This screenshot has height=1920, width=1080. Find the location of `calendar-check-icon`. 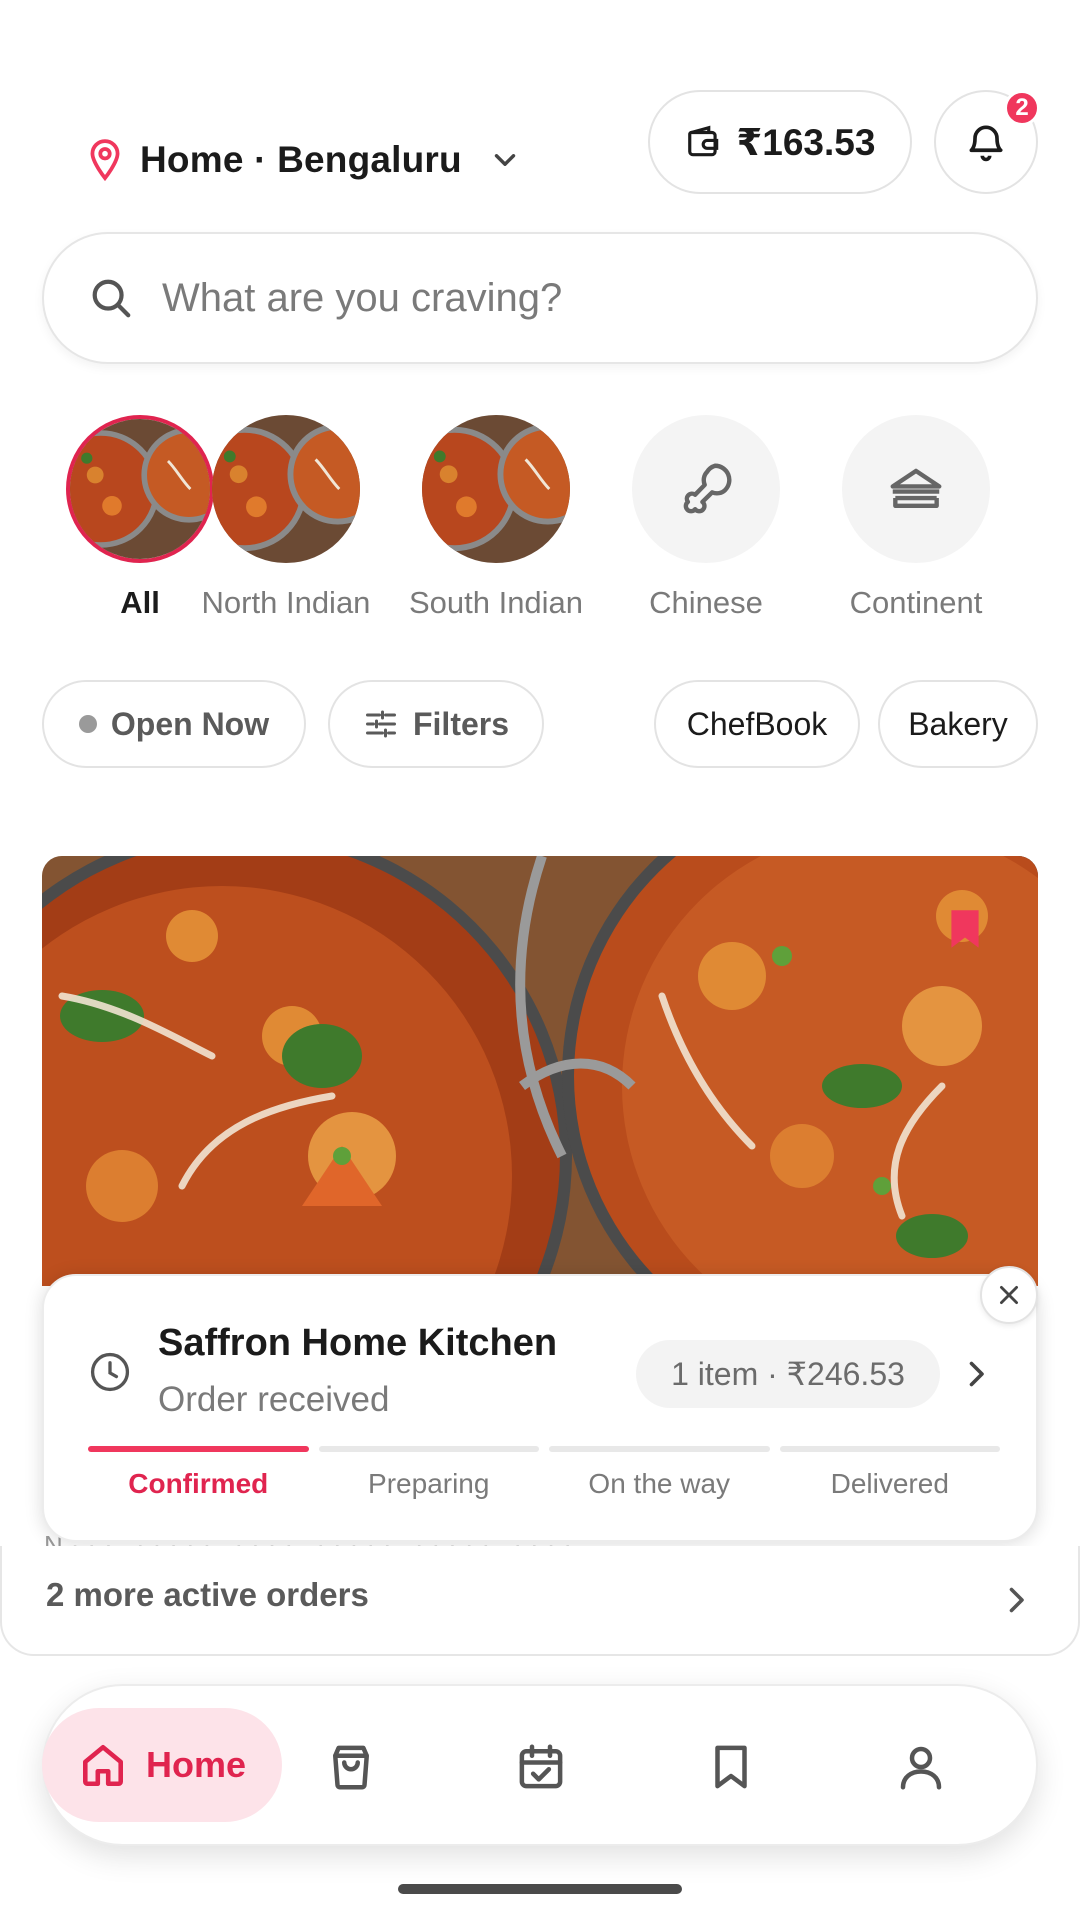

calendar-check-icon is located at coordinates (541, 1767).